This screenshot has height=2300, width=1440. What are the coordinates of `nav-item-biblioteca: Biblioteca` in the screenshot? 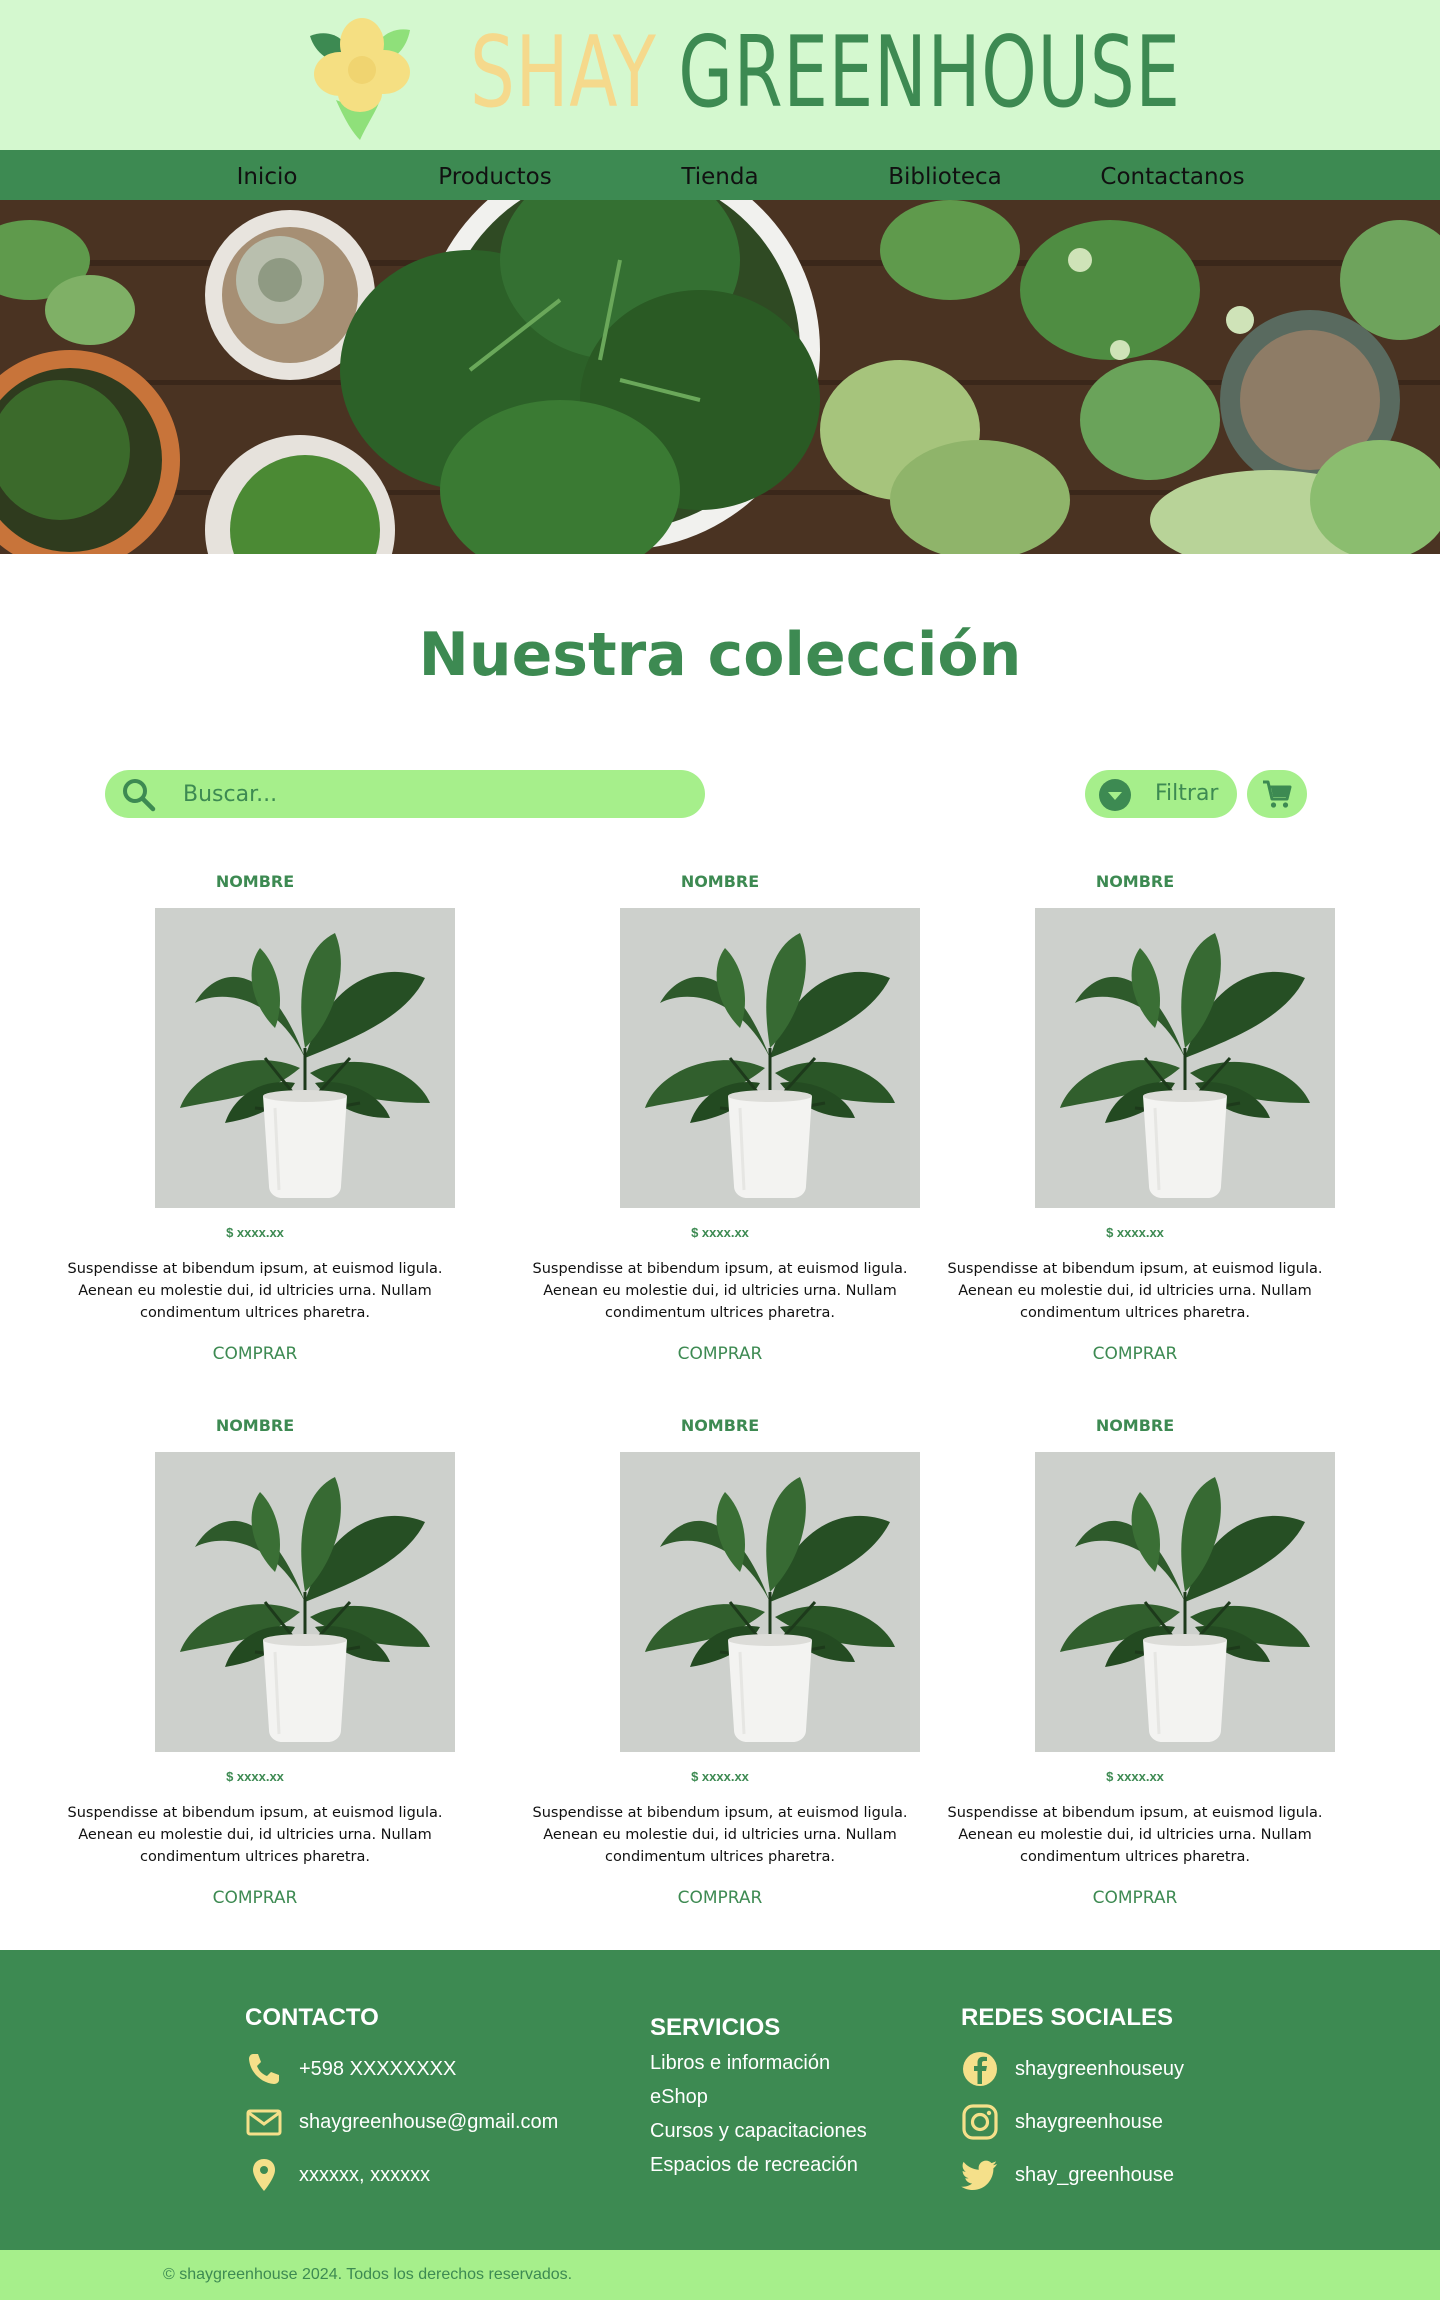 It's located at (945, 175).